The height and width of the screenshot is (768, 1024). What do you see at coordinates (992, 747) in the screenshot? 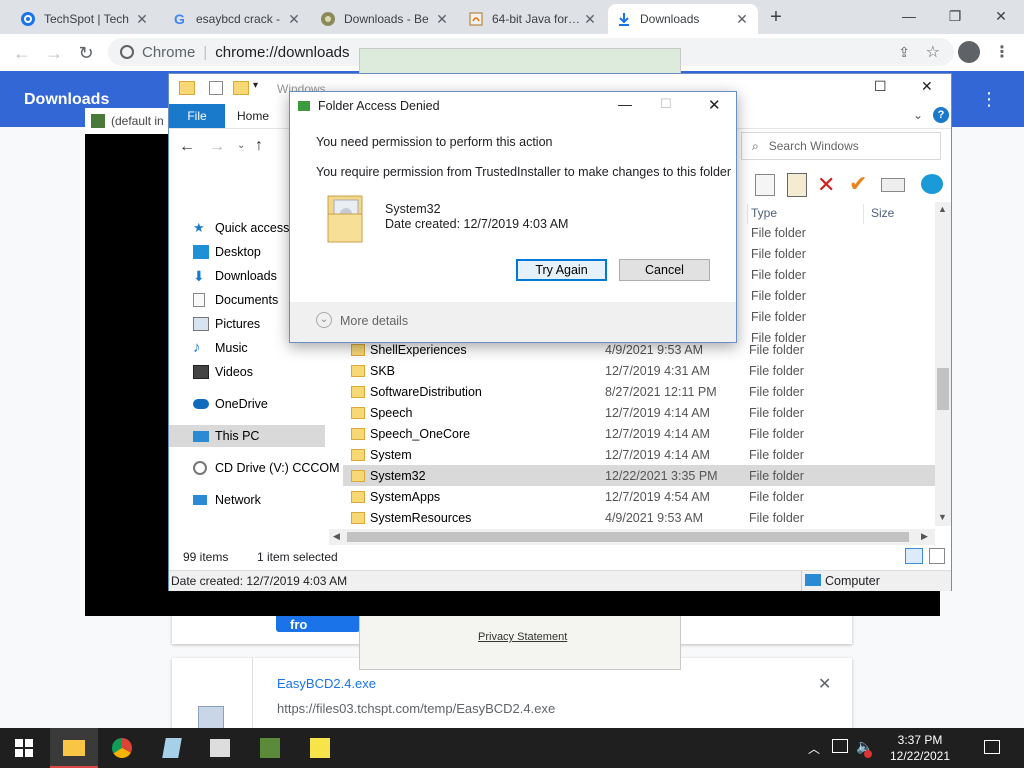
I see `action-center-icon` at bounding box center [992, 747].